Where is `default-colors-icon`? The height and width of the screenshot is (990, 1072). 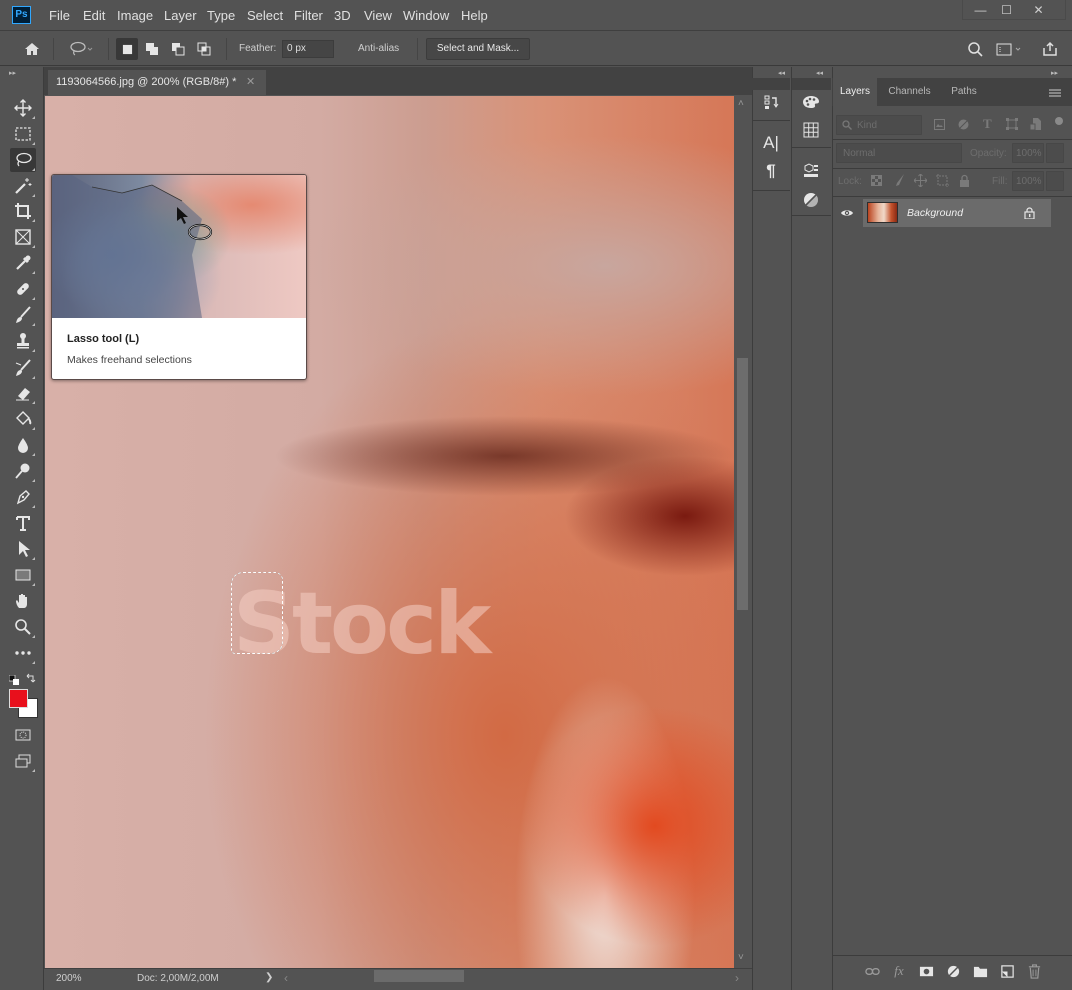 default-colors-icon is located at coordinates (13, 678).